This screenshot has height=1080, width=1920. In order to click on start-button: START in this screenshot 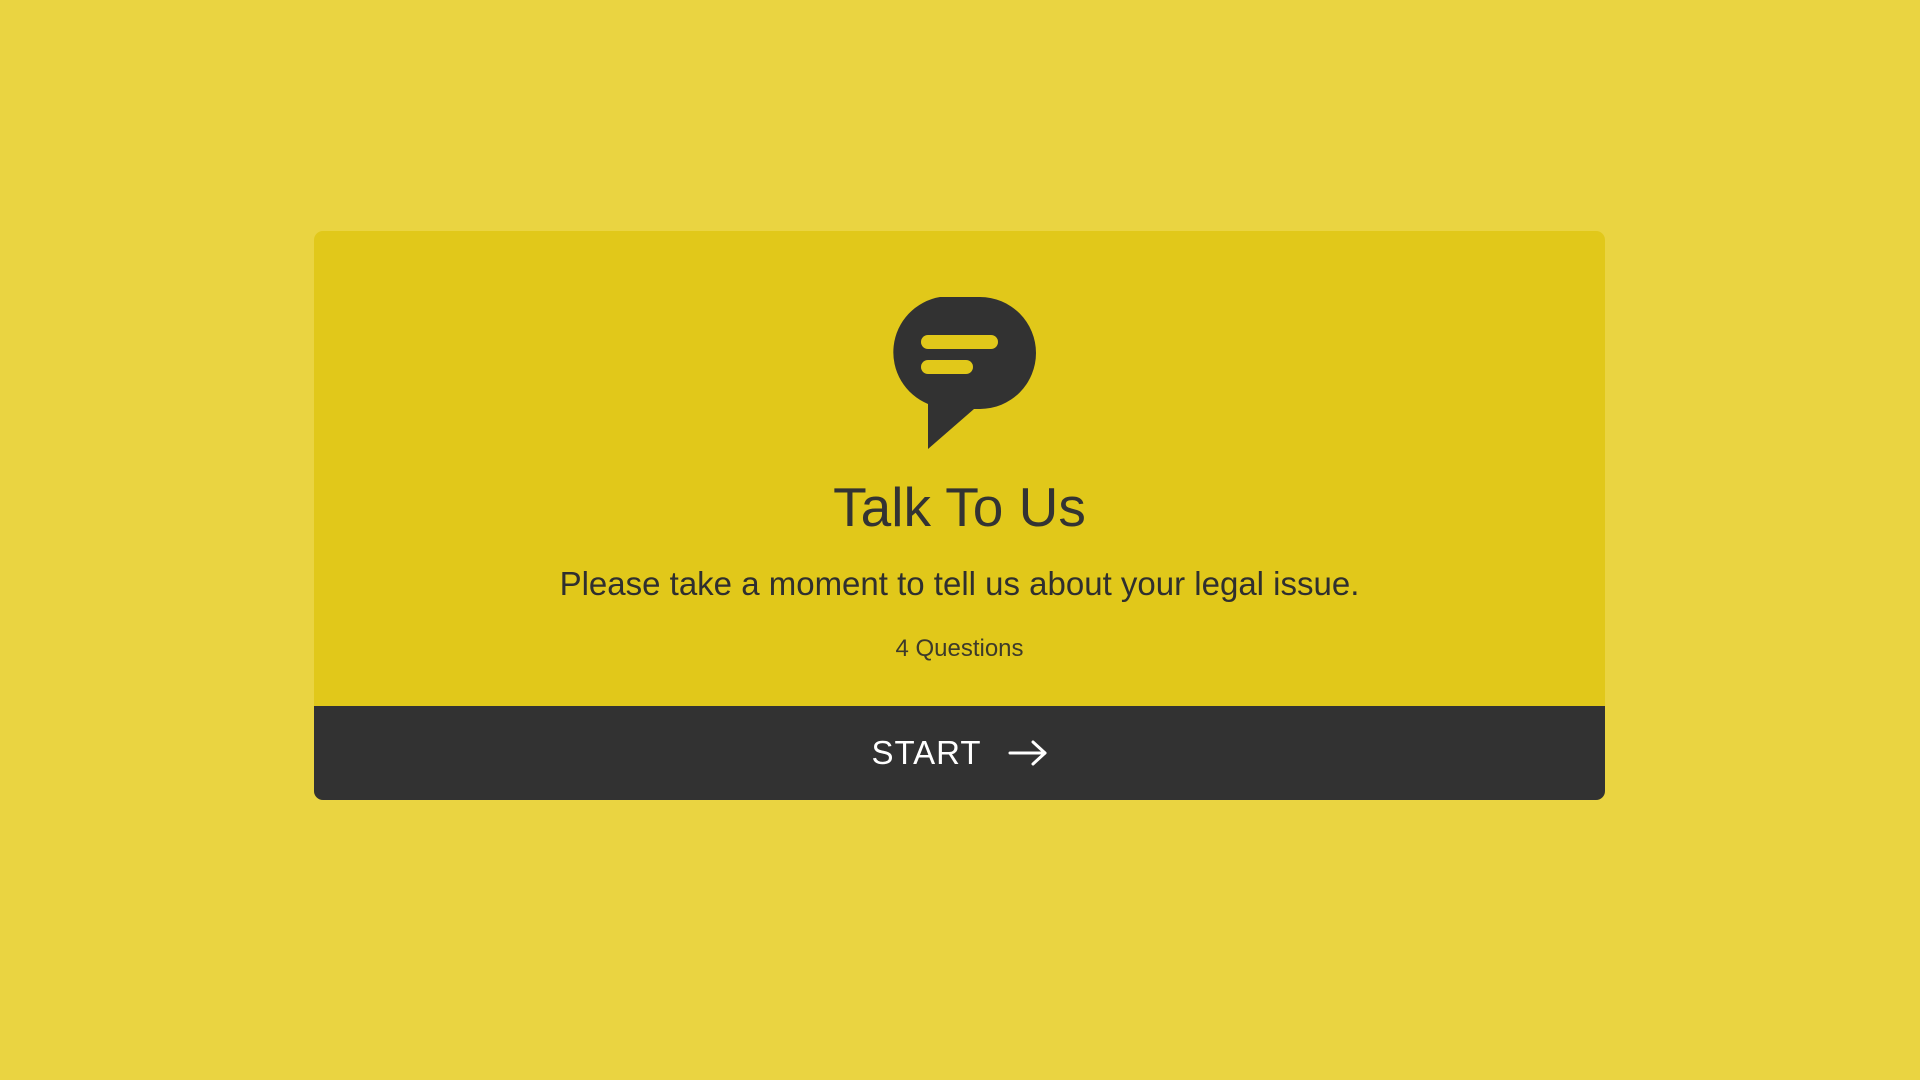, I will do `click(959, 753)`.